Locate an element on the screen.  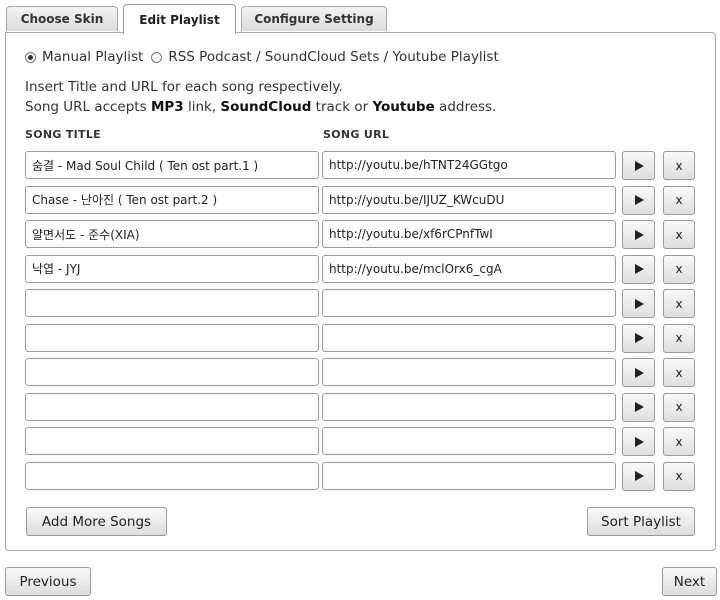
previous-button: Previous is located at coordinates (48, 581).